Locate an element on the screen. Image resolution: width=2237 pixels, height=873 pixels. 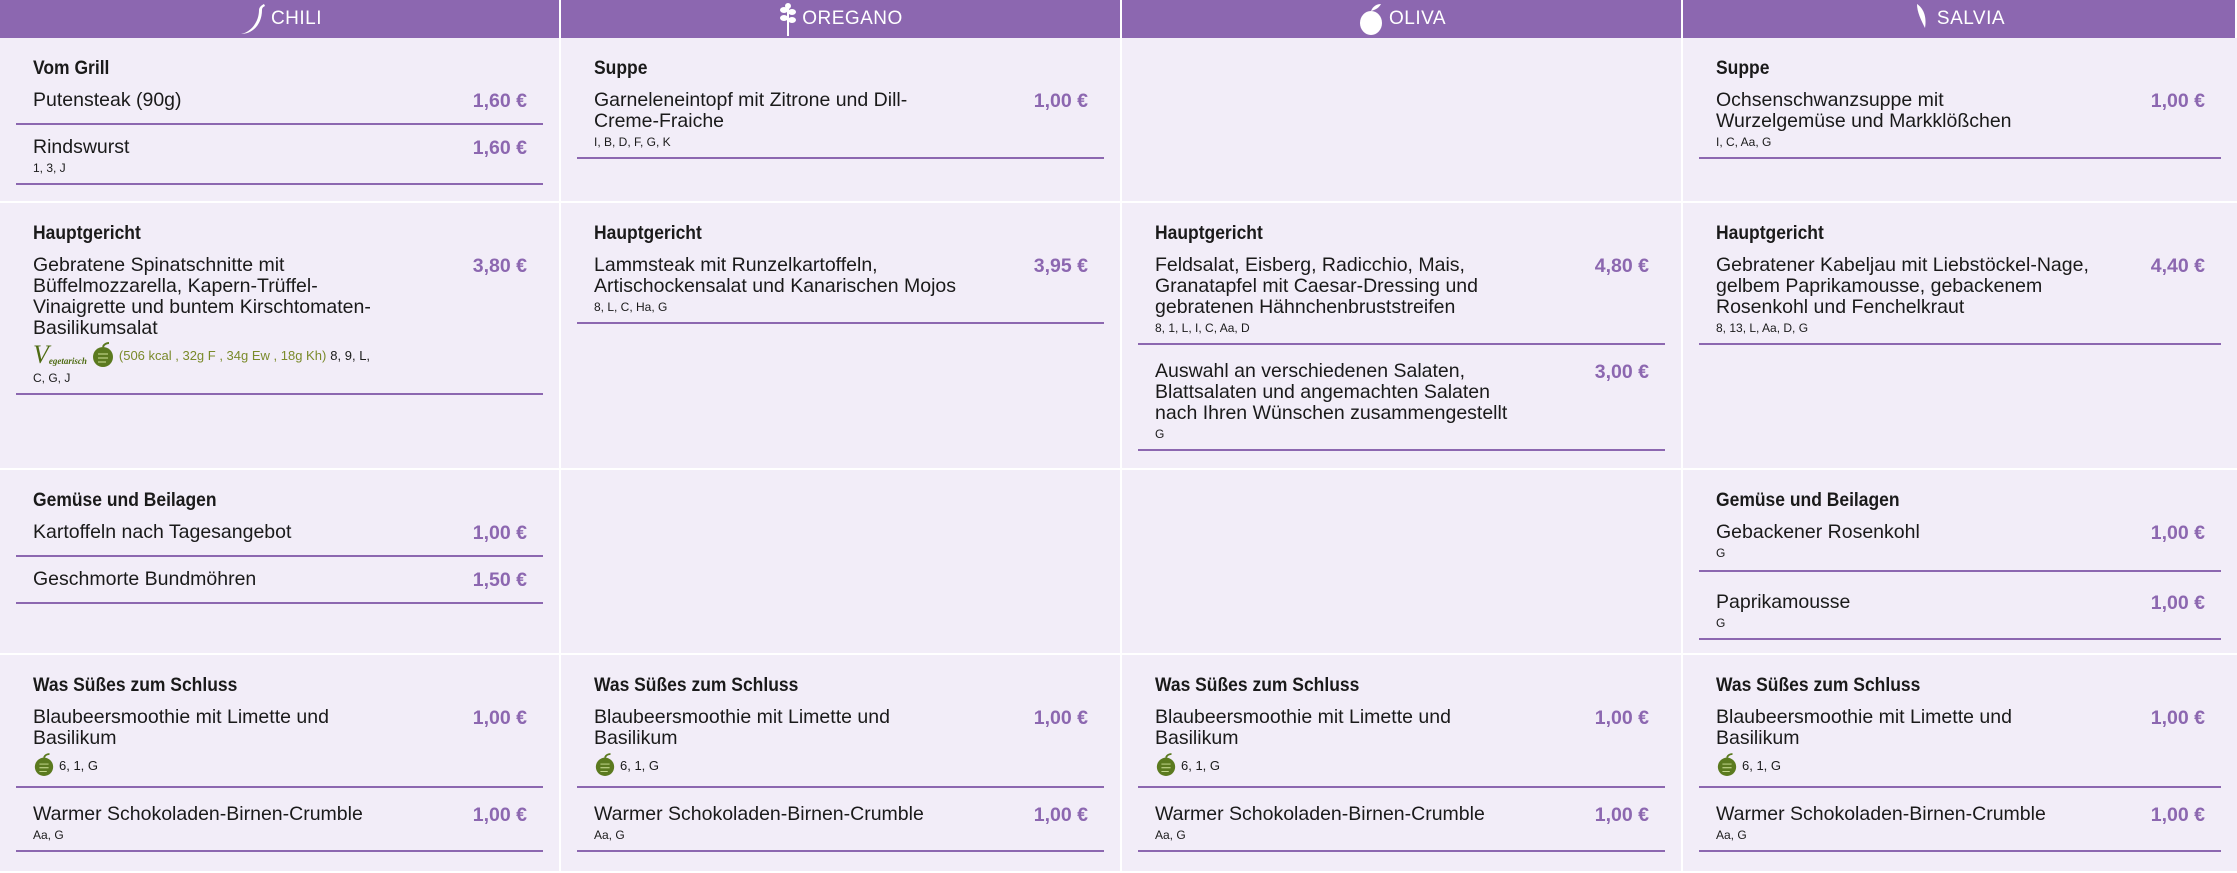
menu-item: Kartoffeln nach Tagesangebot 1,00 € is located at coordinates (279, 539).